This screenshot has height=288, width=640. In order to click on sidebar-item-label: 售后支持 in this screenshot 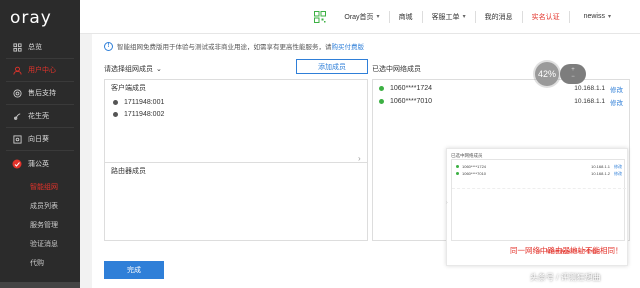, I will do `click(42, 93)`.